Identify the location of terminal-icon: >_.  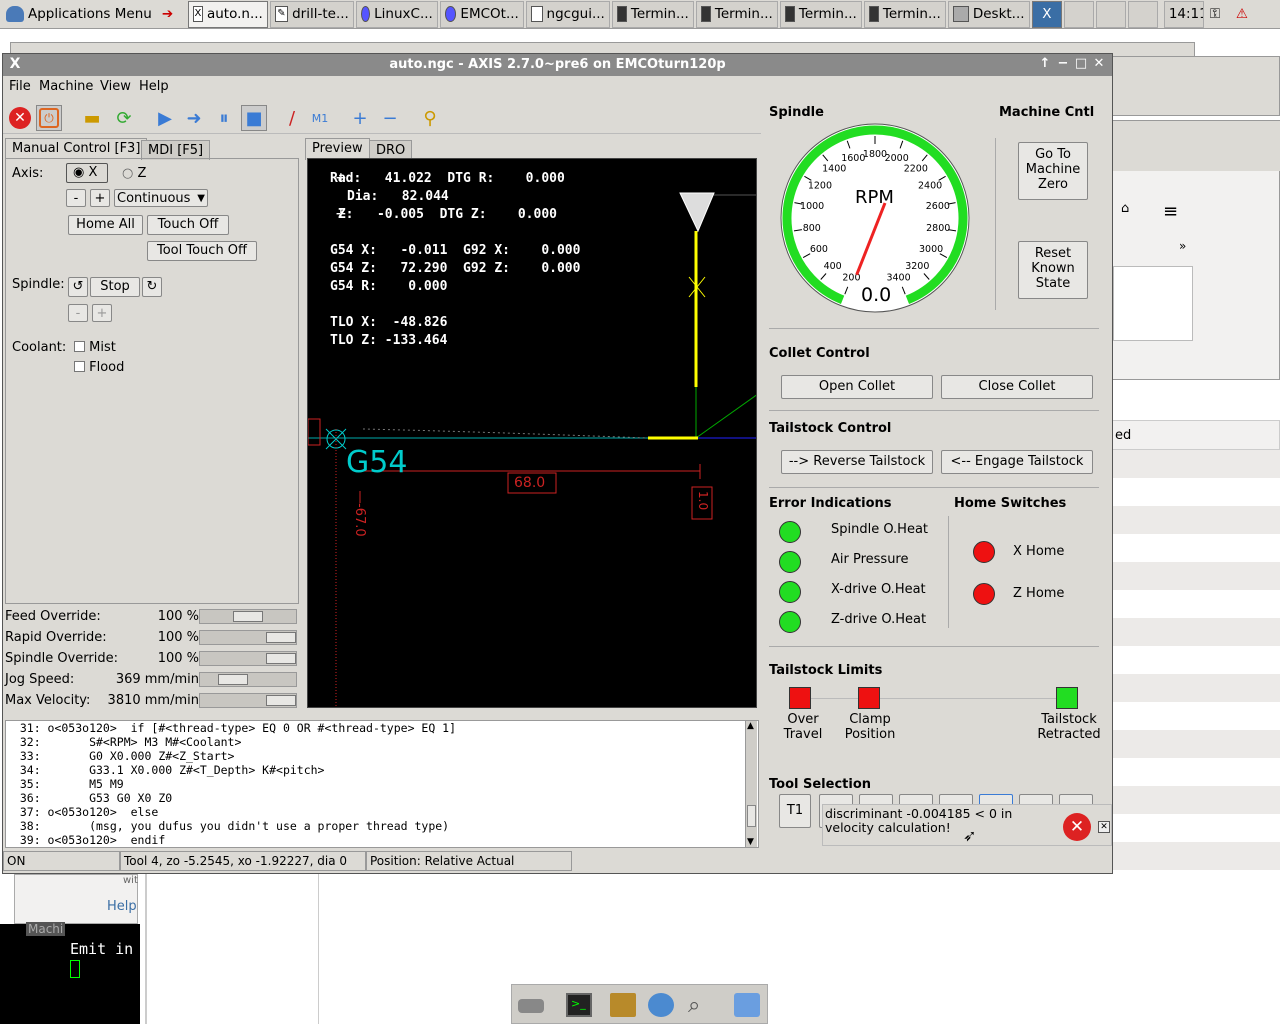
(579, 1005).